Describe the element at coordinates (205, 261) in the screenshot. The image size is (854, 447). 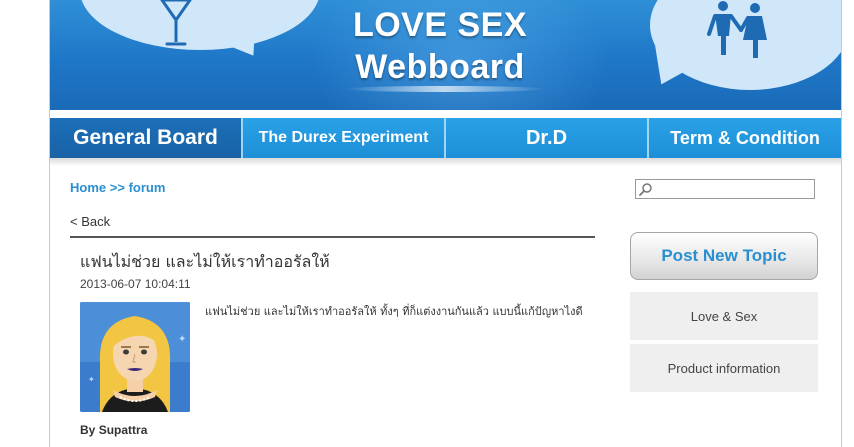
I see `topic-title: แฟนไม่ช่วย และไม่ให้เราทำออรัลให้` at that location.